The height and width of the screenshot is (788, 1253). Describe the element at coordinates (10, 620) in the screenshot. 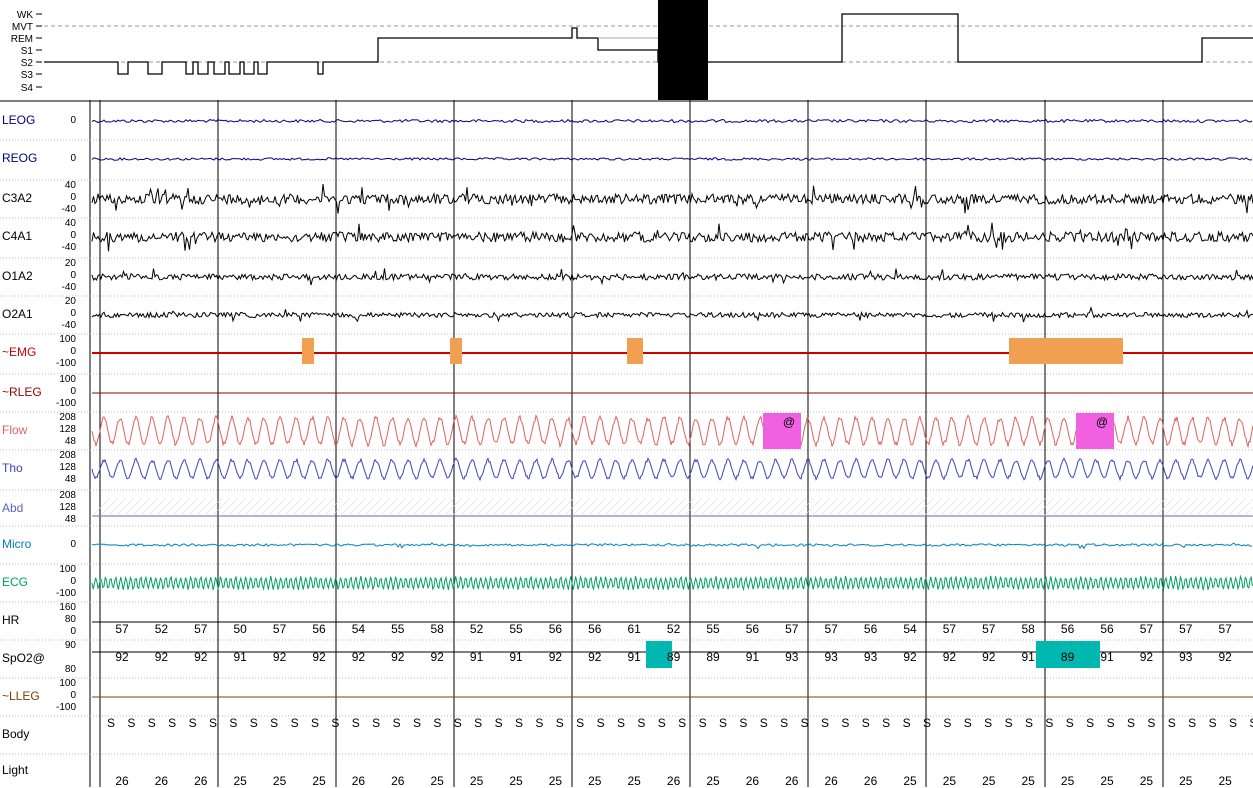

I see `channel-label-hr: HR` at that location.